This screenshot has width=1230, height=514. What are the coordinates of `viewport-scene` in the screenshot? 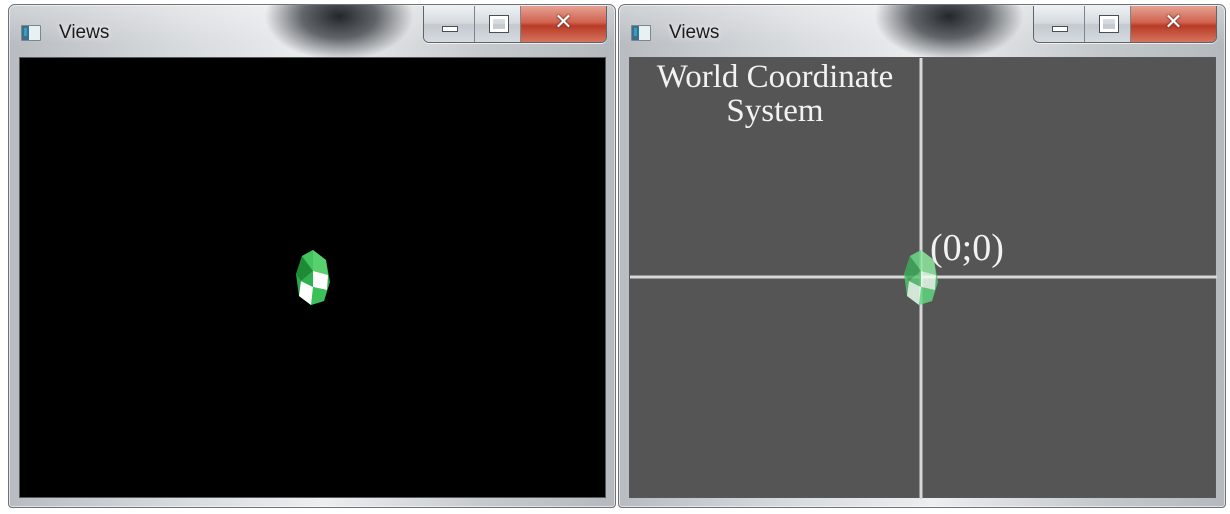 It's located at (313, 277).